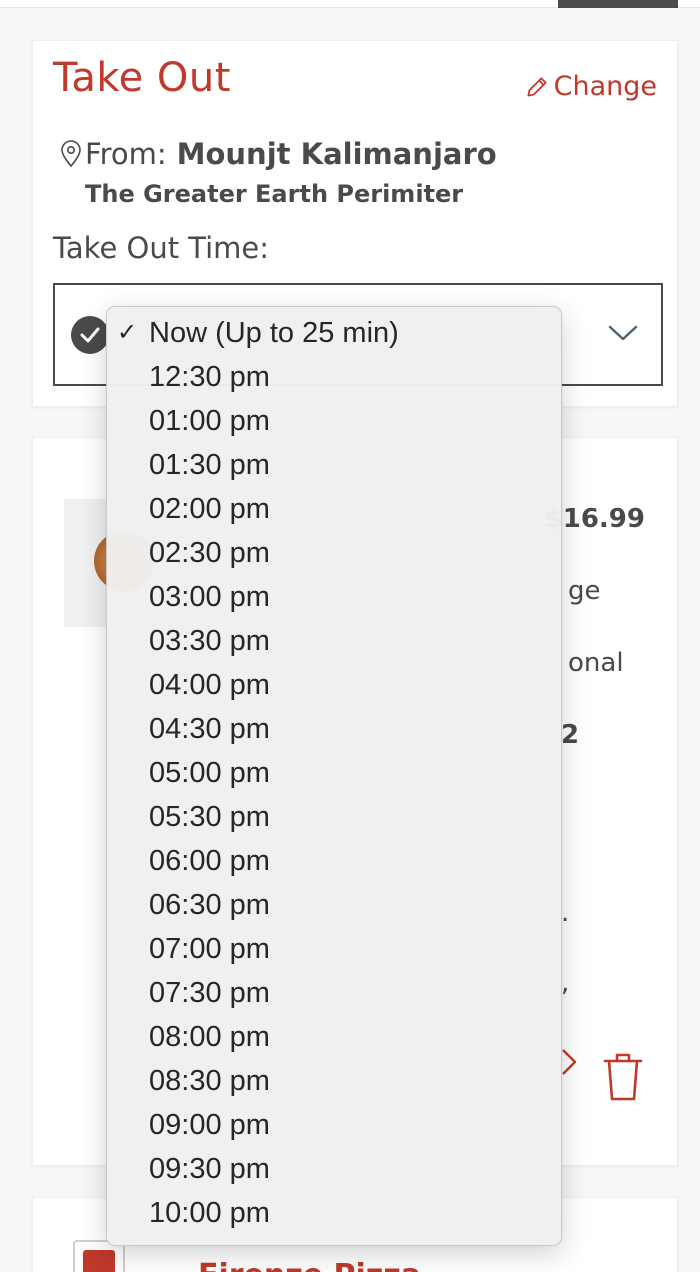 The image size is (700, 1272). Describe the element at coordinates (309, 1265) in the screenshot. I see `item-title: Firenze Pizza` at that location.